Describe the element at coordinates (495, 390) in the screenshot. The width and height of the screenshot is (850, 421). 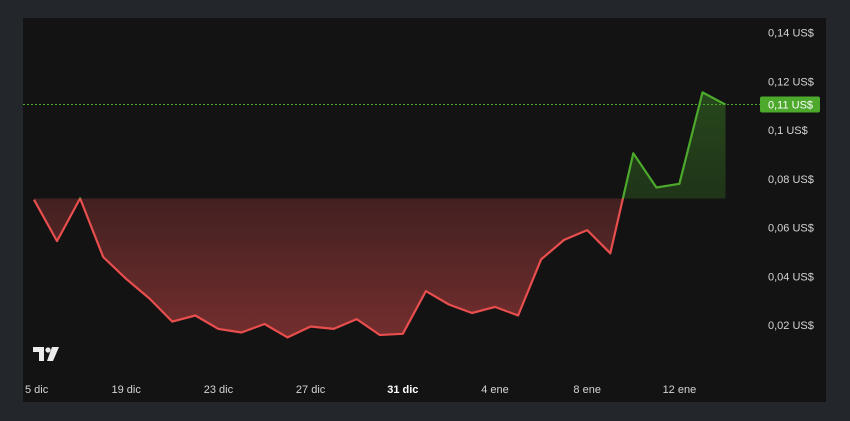
I see `x-tick-label: 4 ene` at that location.